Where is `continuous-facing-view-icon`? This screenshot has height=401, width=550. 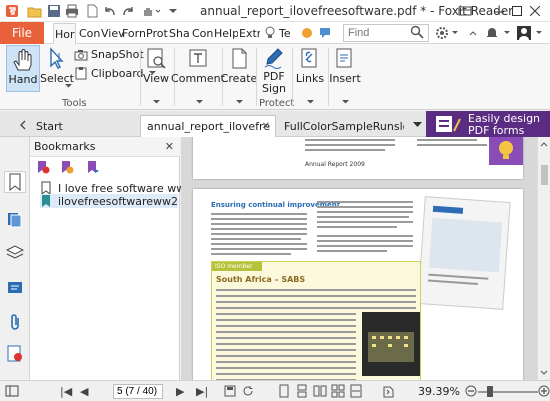 continuous-facing-view-icon is located at coordinates (338, 391).